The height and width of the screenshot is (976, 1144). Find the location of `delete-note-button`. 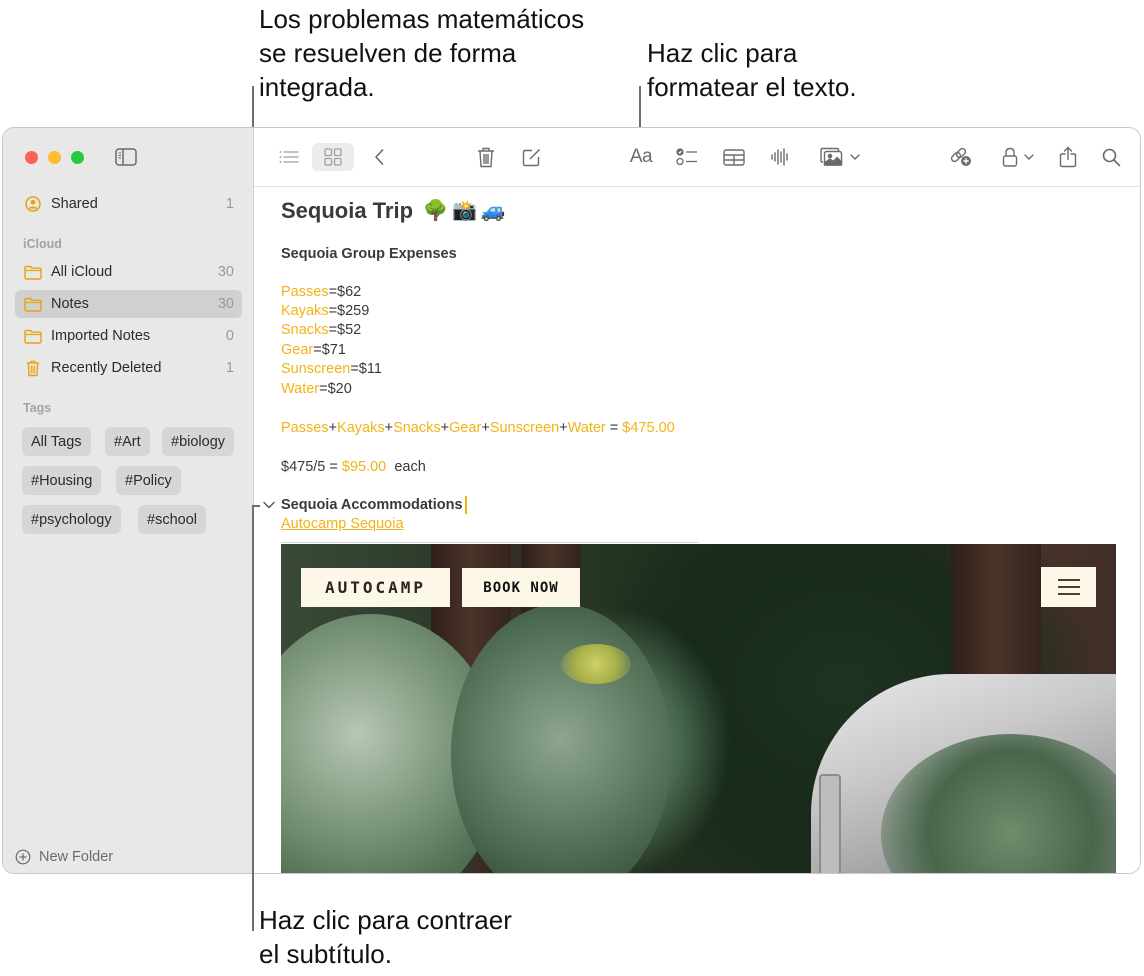

delete-note-button is located at coordinates (486, 157).